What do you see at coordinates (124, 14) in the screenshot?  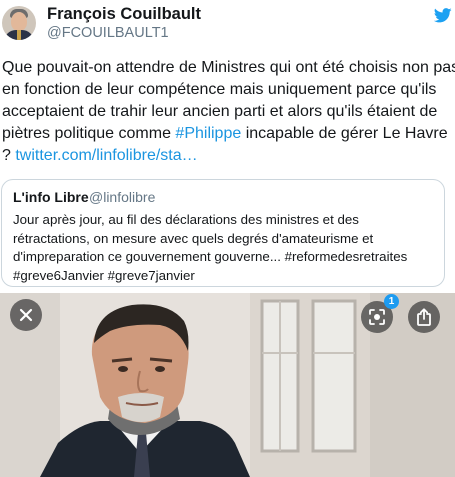 I see `author-name: François Couilbault` at bounding box center [124, 14].